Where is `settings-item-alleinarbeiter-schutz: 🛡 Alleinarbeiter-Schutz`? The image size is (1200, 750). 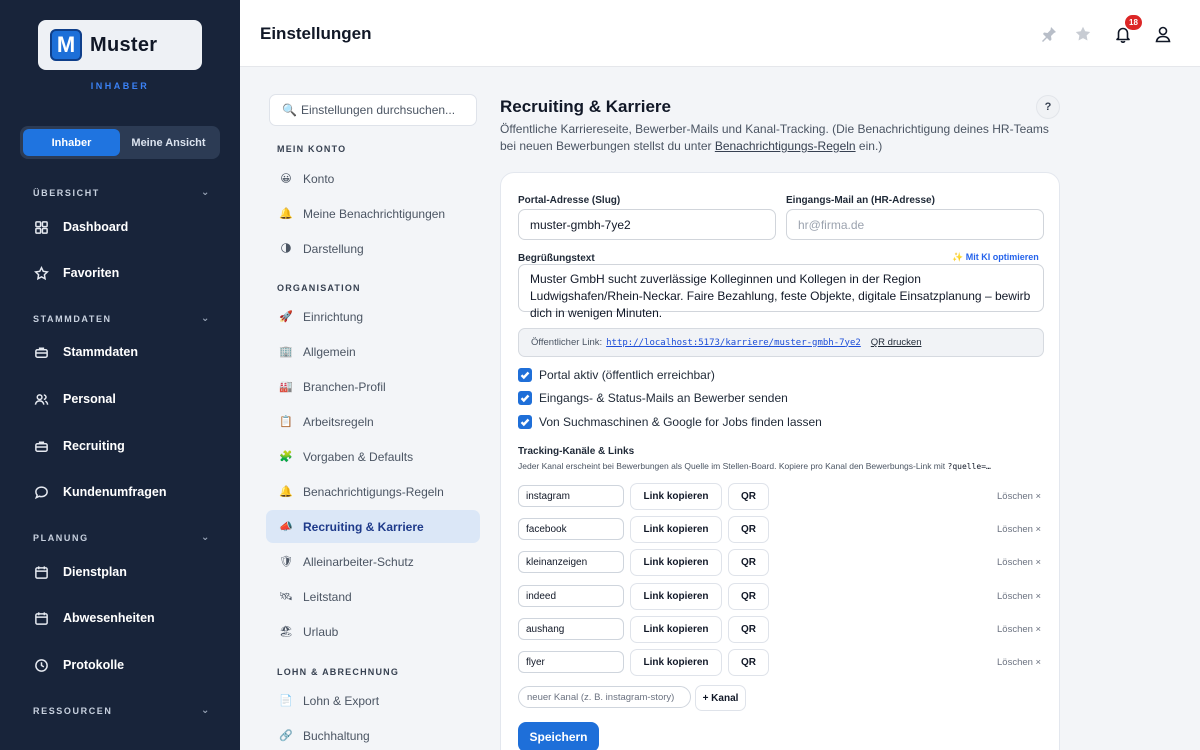
settings-item-alleinarbeiter-schutz: 🛡 Alleinarbeiter-Schutz is located at coordinates (373, 561).